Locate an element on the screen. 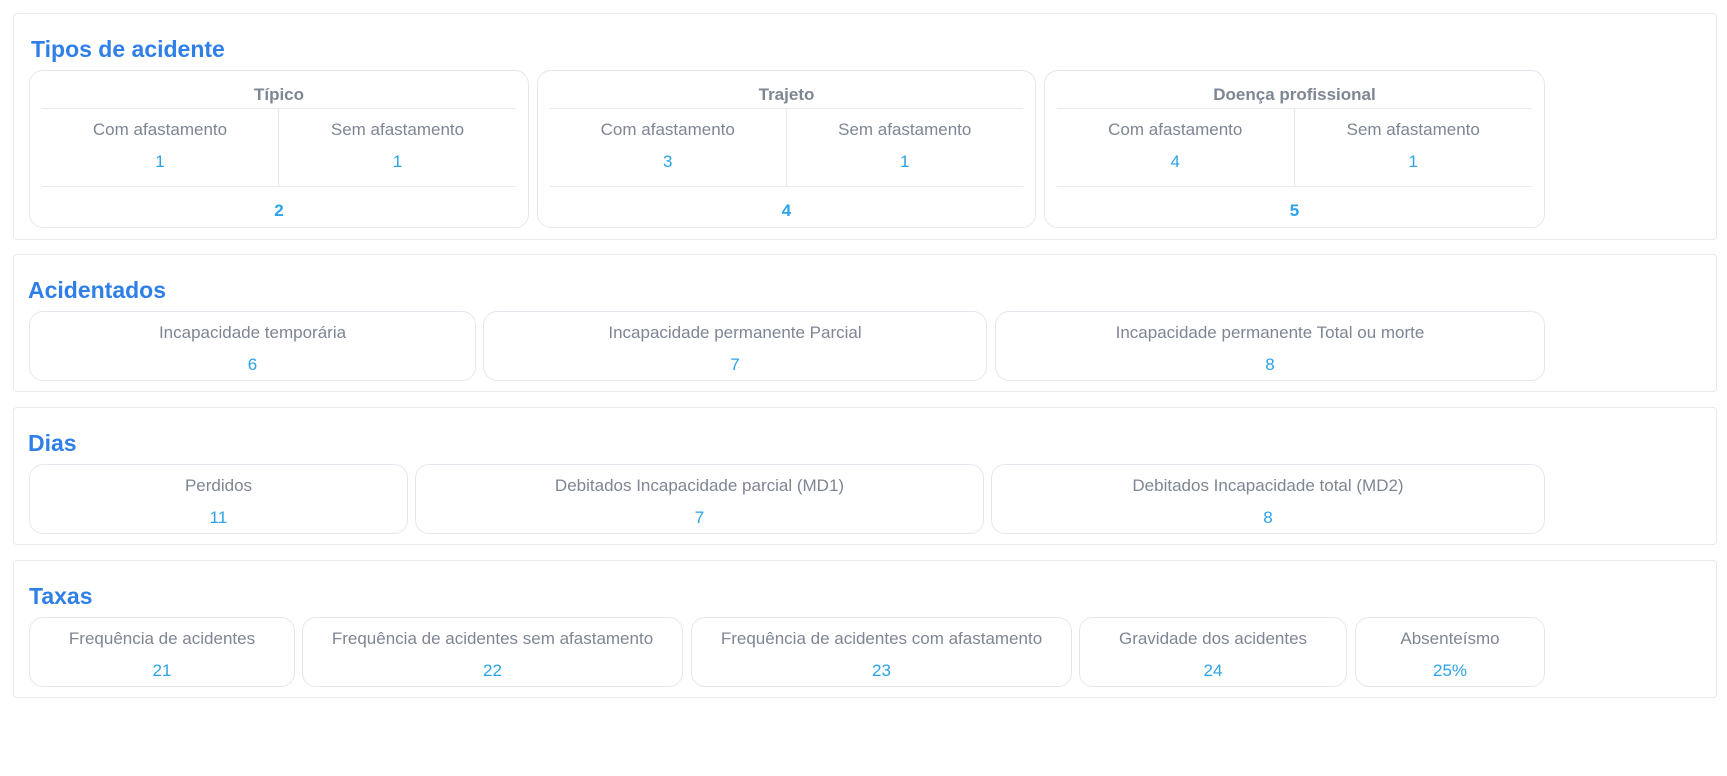 The image size is (1727, 776). days-md2-value: 8 is located at coordinates (1268, 517).